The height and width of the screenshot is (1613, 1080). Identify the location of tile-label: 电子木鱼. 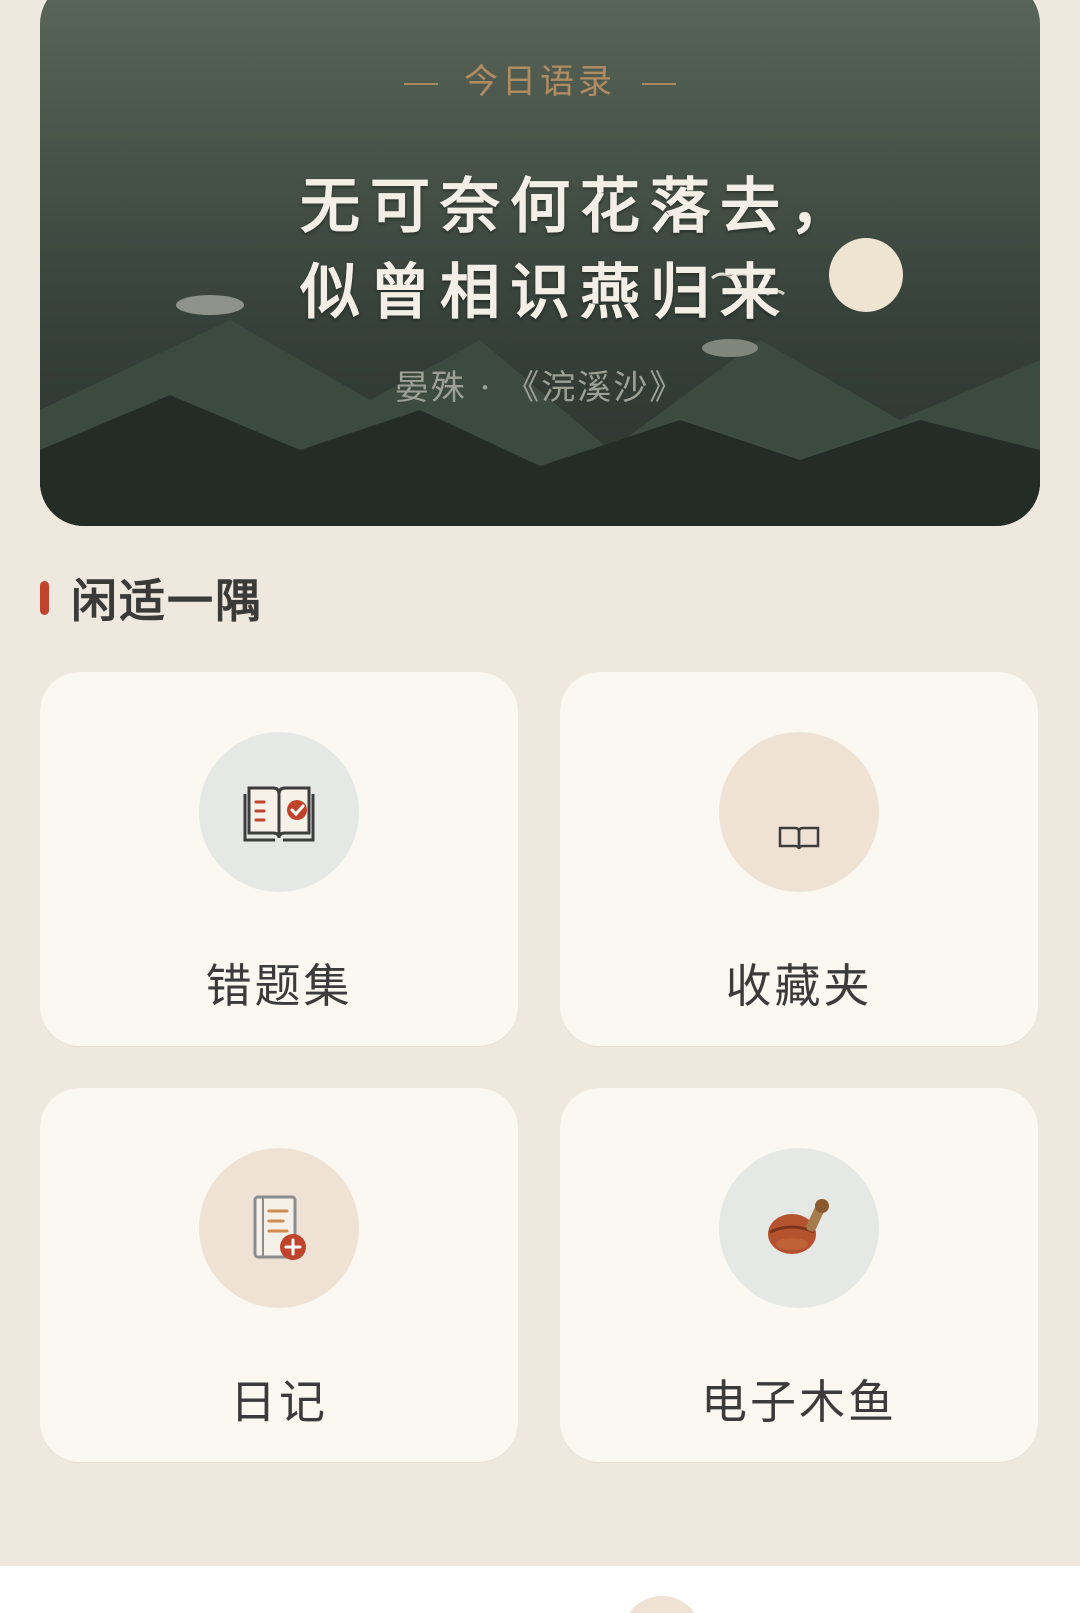
(799, 1402).